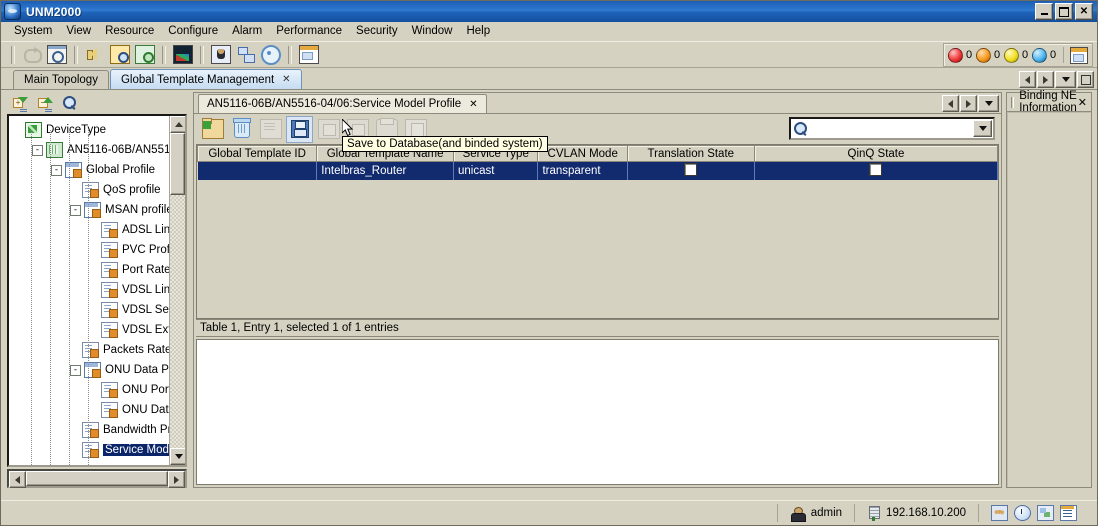 This screenshot has height=526, width=1098. What do you see at coordinates (129, 31) in the screenshot?
I see `menu-resource: Resource` at bounding box center [129, 31].